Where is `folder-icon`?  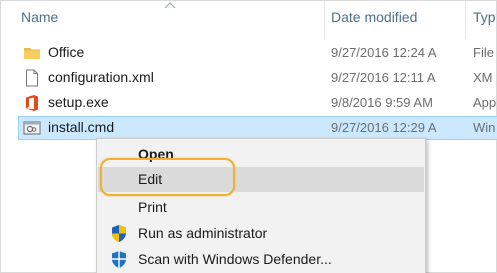 folder-icon is located at coordinates (32, 53).